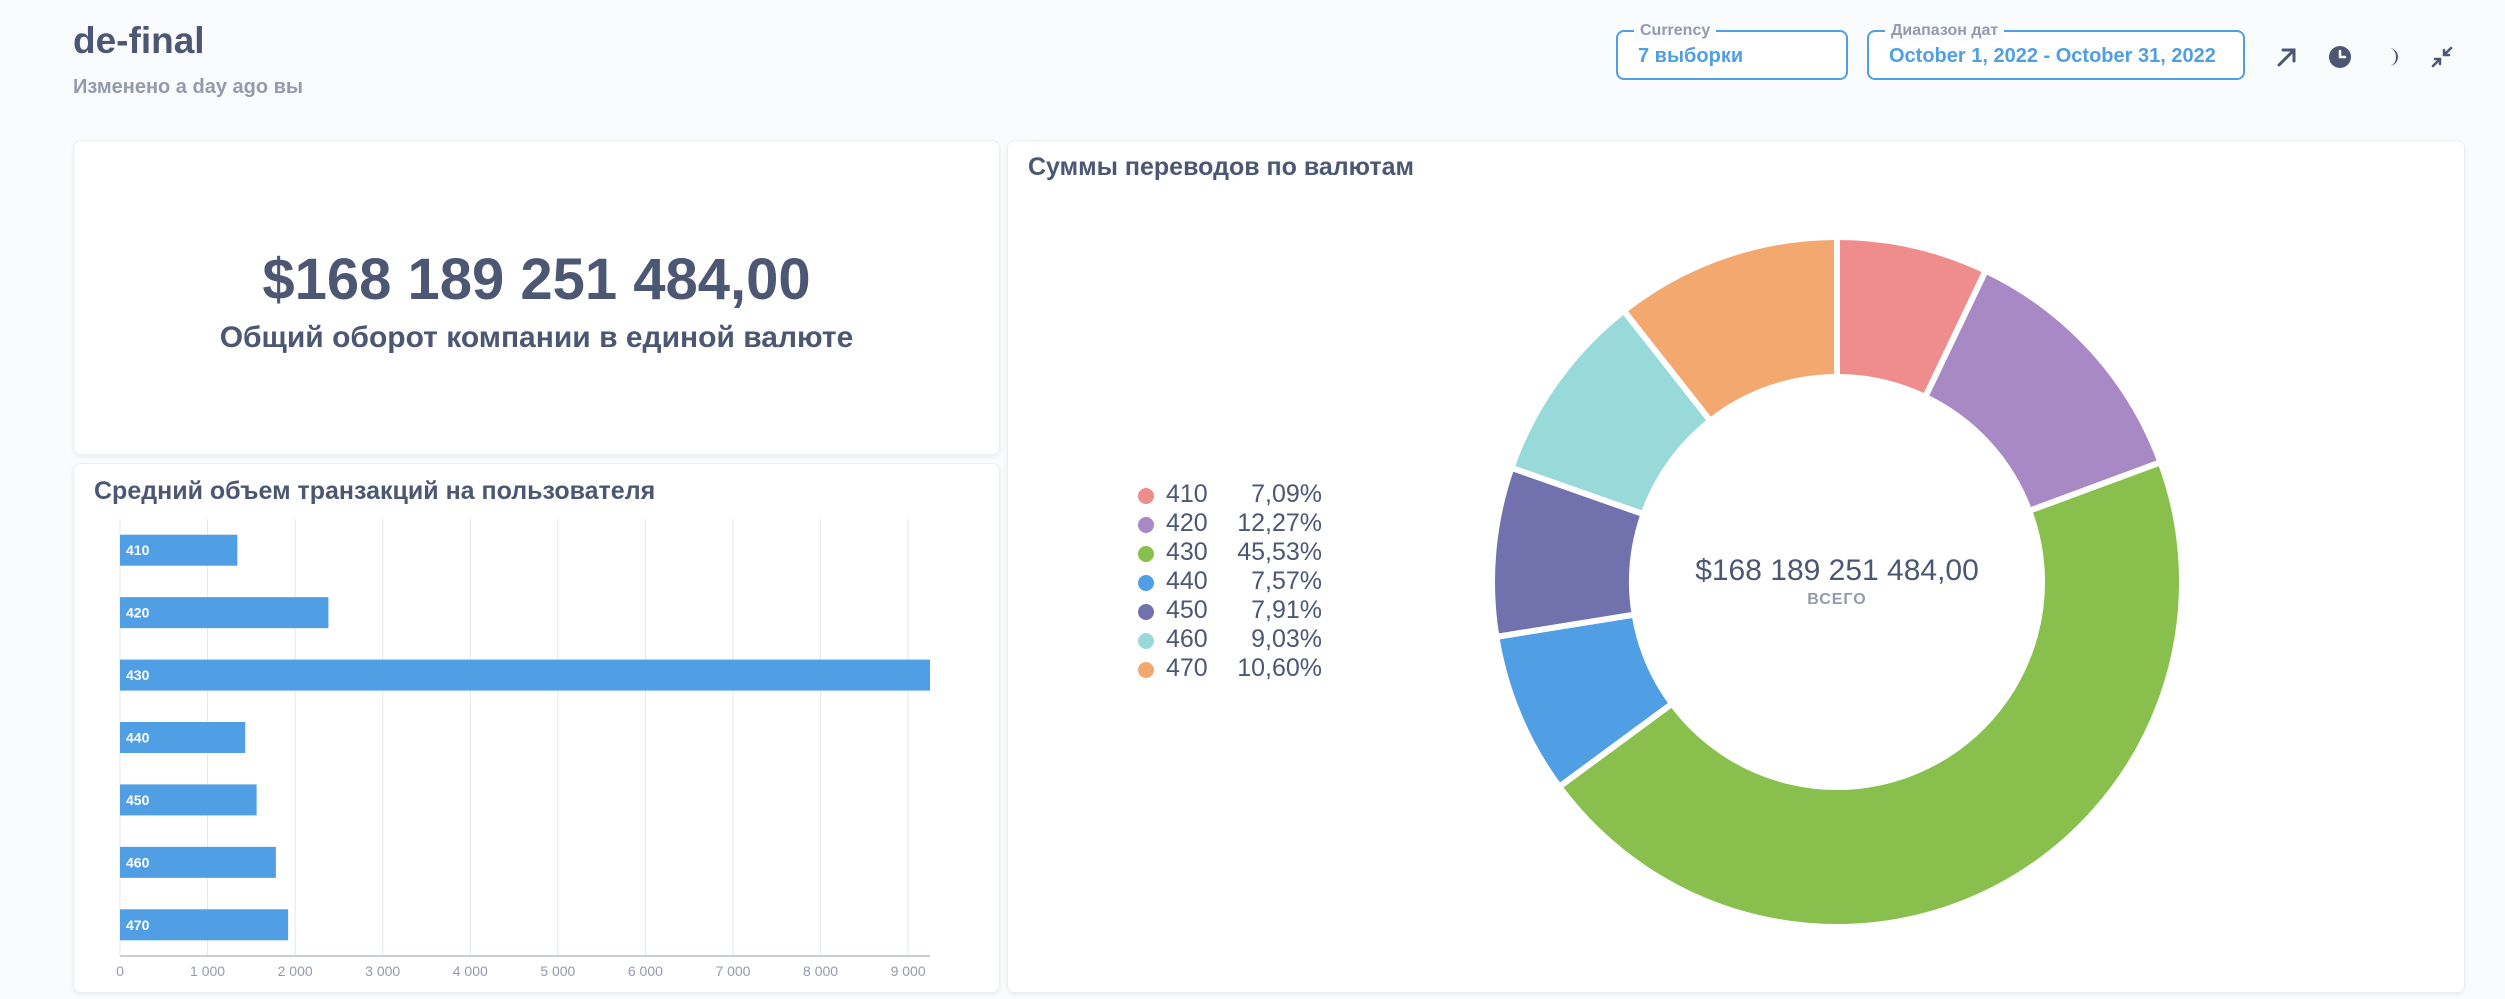 The height and width of the screenshot is (999, 2505). I want to click on x-tick-label: 1 000, so click(207, 971).